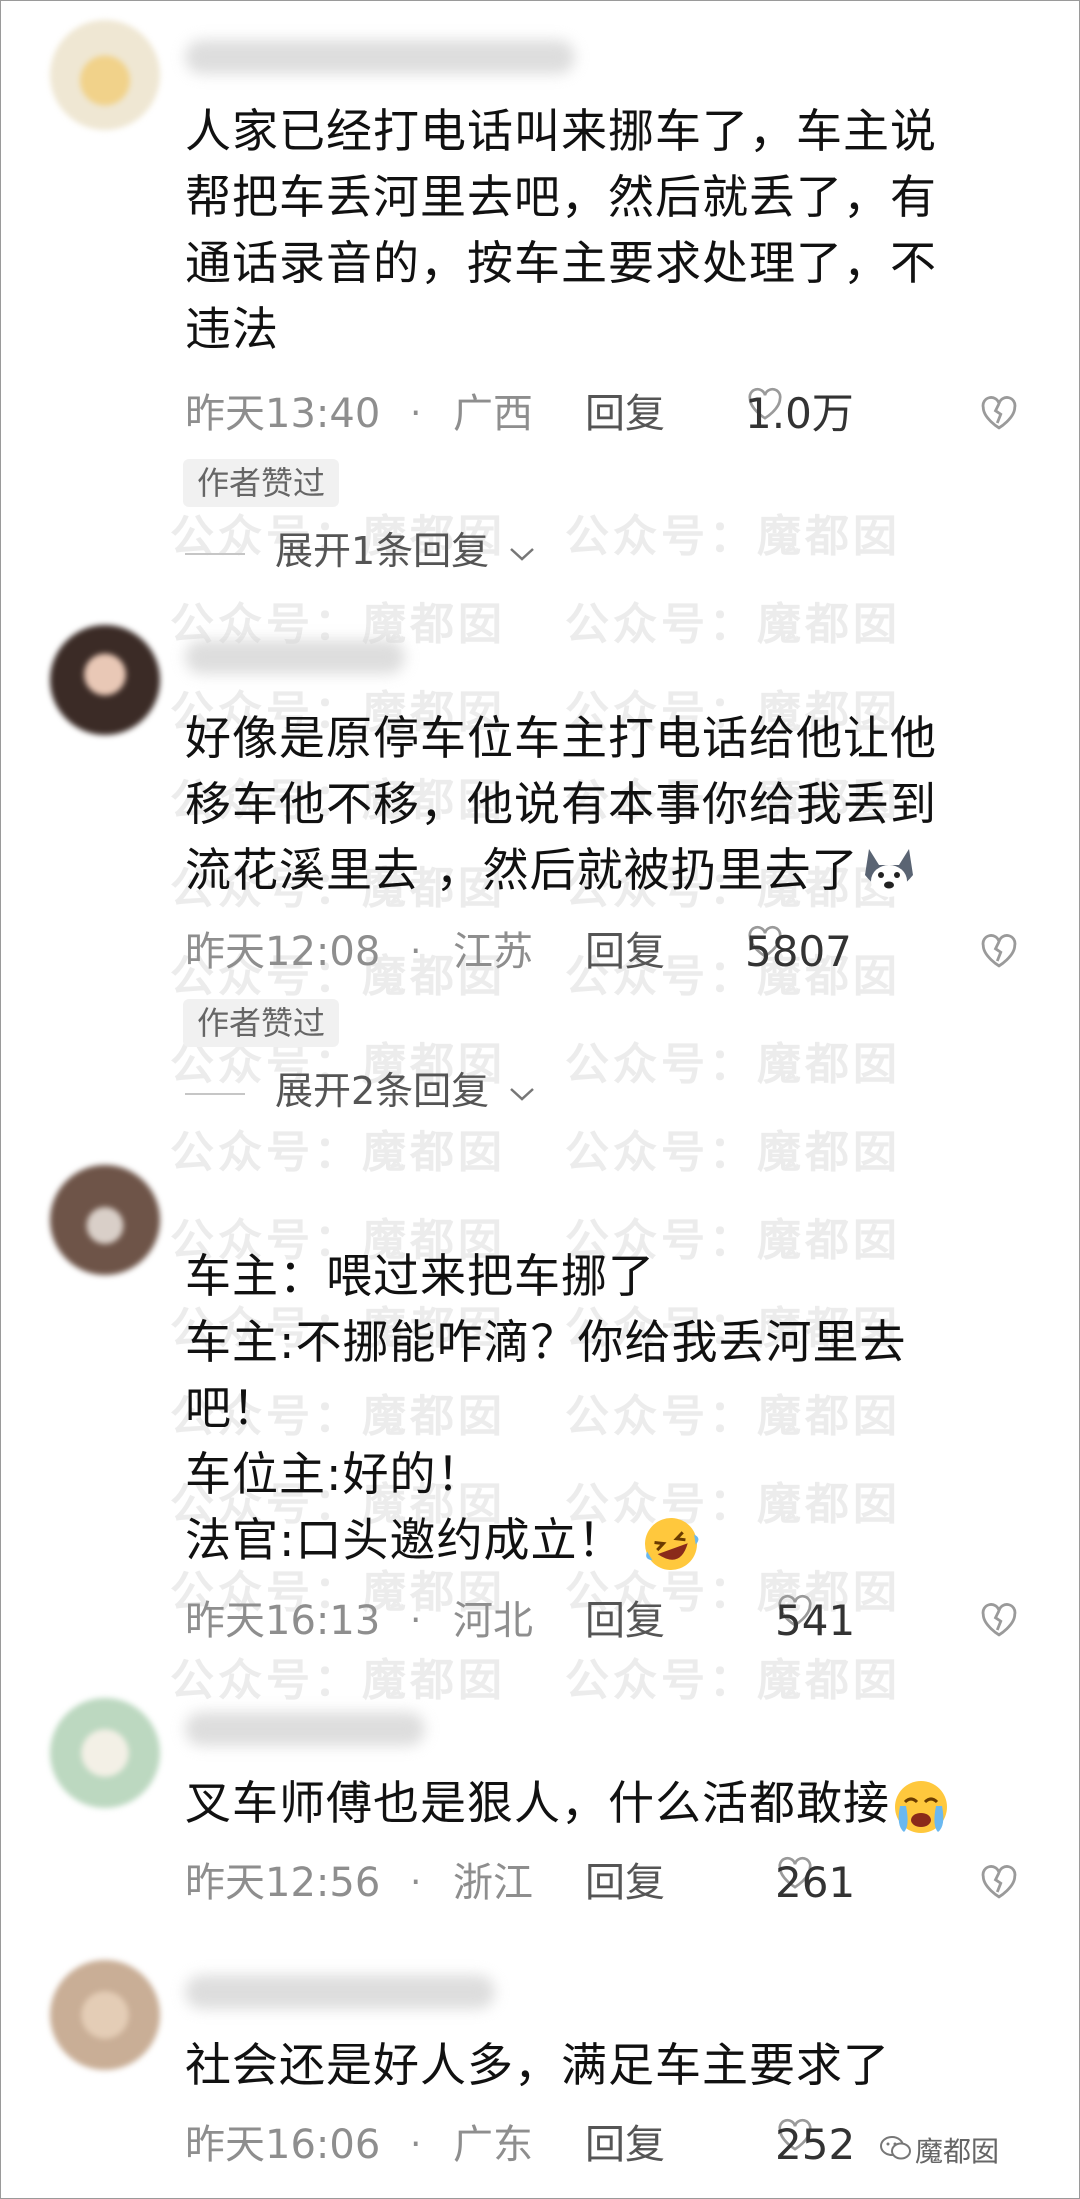 The height and width of the screenshot is (2199, 1080). What do you see at coordinates (232, 329) in the screenshot?
I see `comment-line: 违法` at bounding box center [232, 329].